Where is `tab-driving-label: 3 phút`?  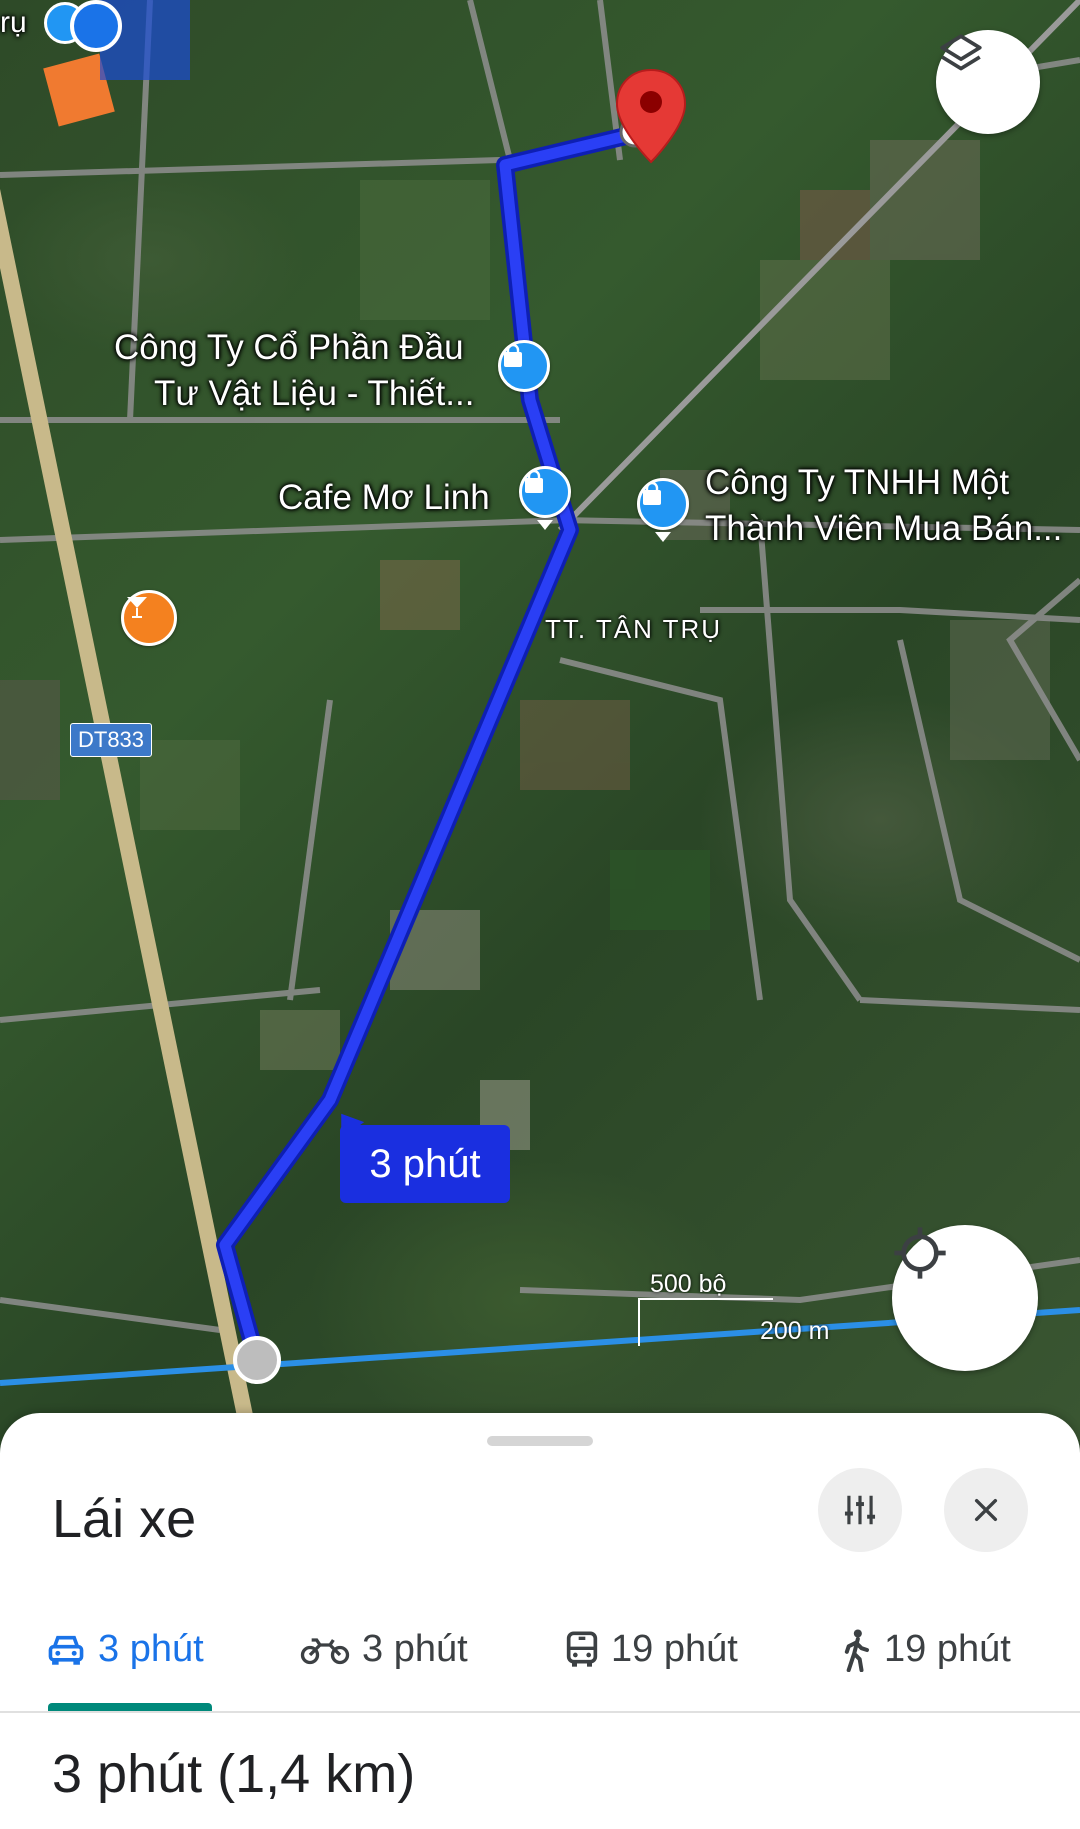
tab-driving-label: 3 phút is located at coordinates (151, 1649).